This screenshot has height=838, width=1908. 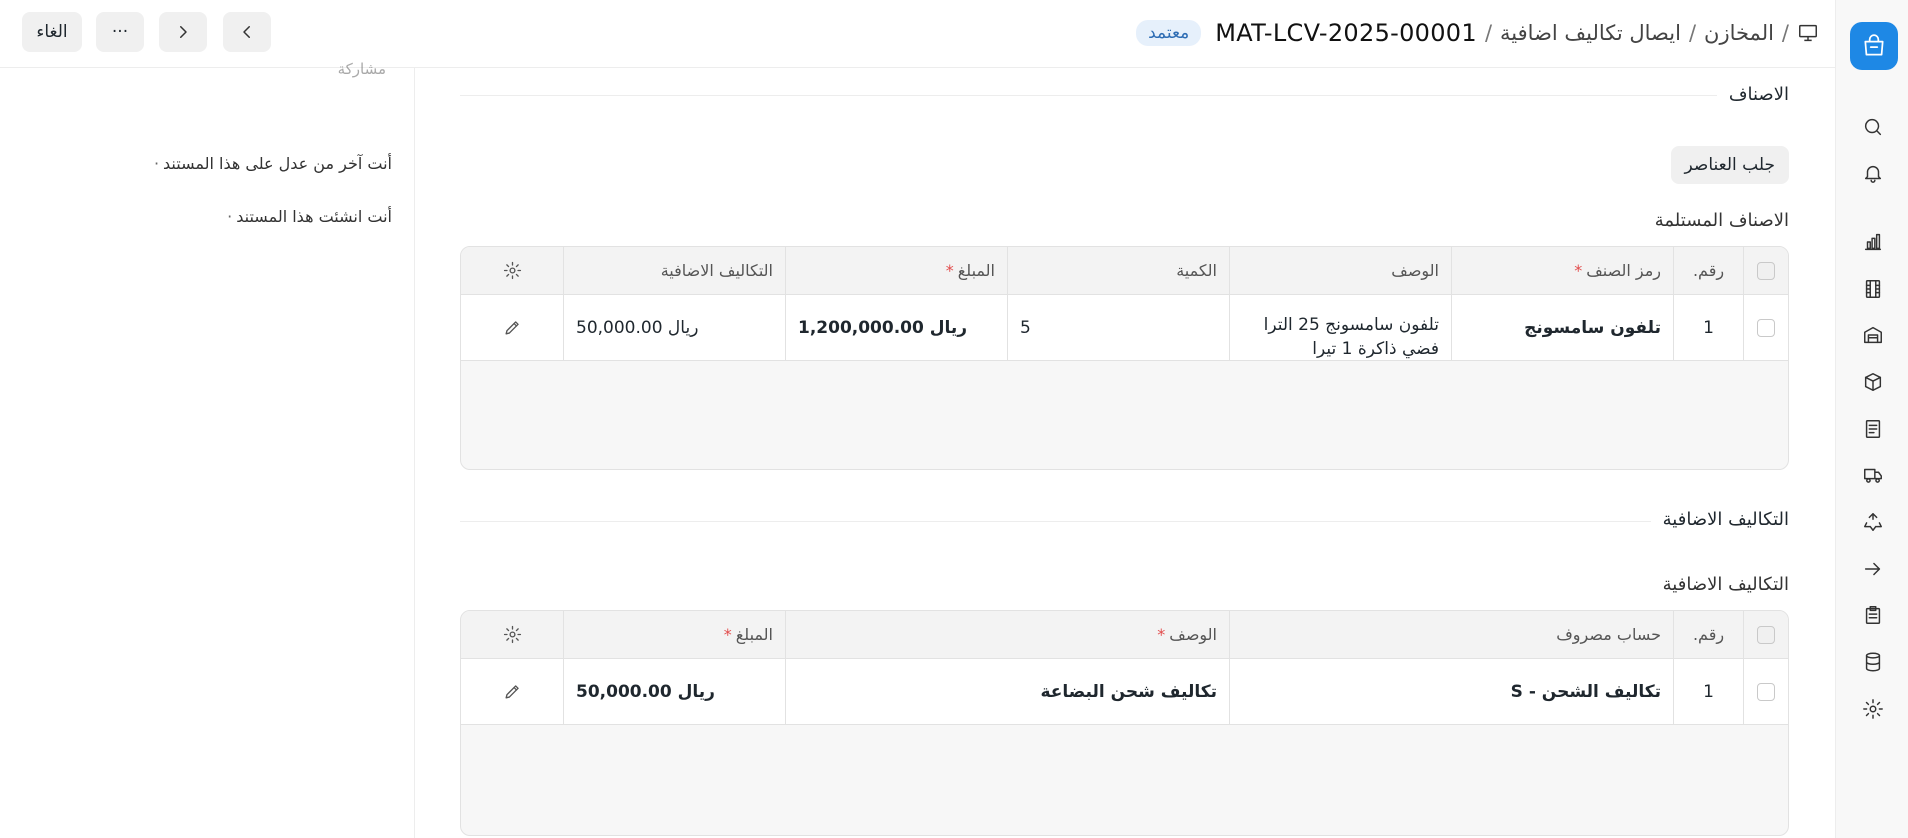 What do you see at coordinates (1721, 220) in the screenshot?
I see `items-table-label: الاصناف المستلمة` at bounding box center [1721, 220].